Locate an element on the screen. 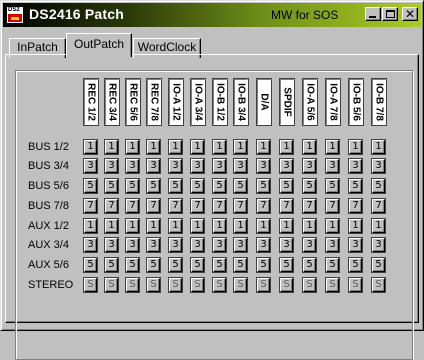  maximize-button is located at coordinates (390, 14).